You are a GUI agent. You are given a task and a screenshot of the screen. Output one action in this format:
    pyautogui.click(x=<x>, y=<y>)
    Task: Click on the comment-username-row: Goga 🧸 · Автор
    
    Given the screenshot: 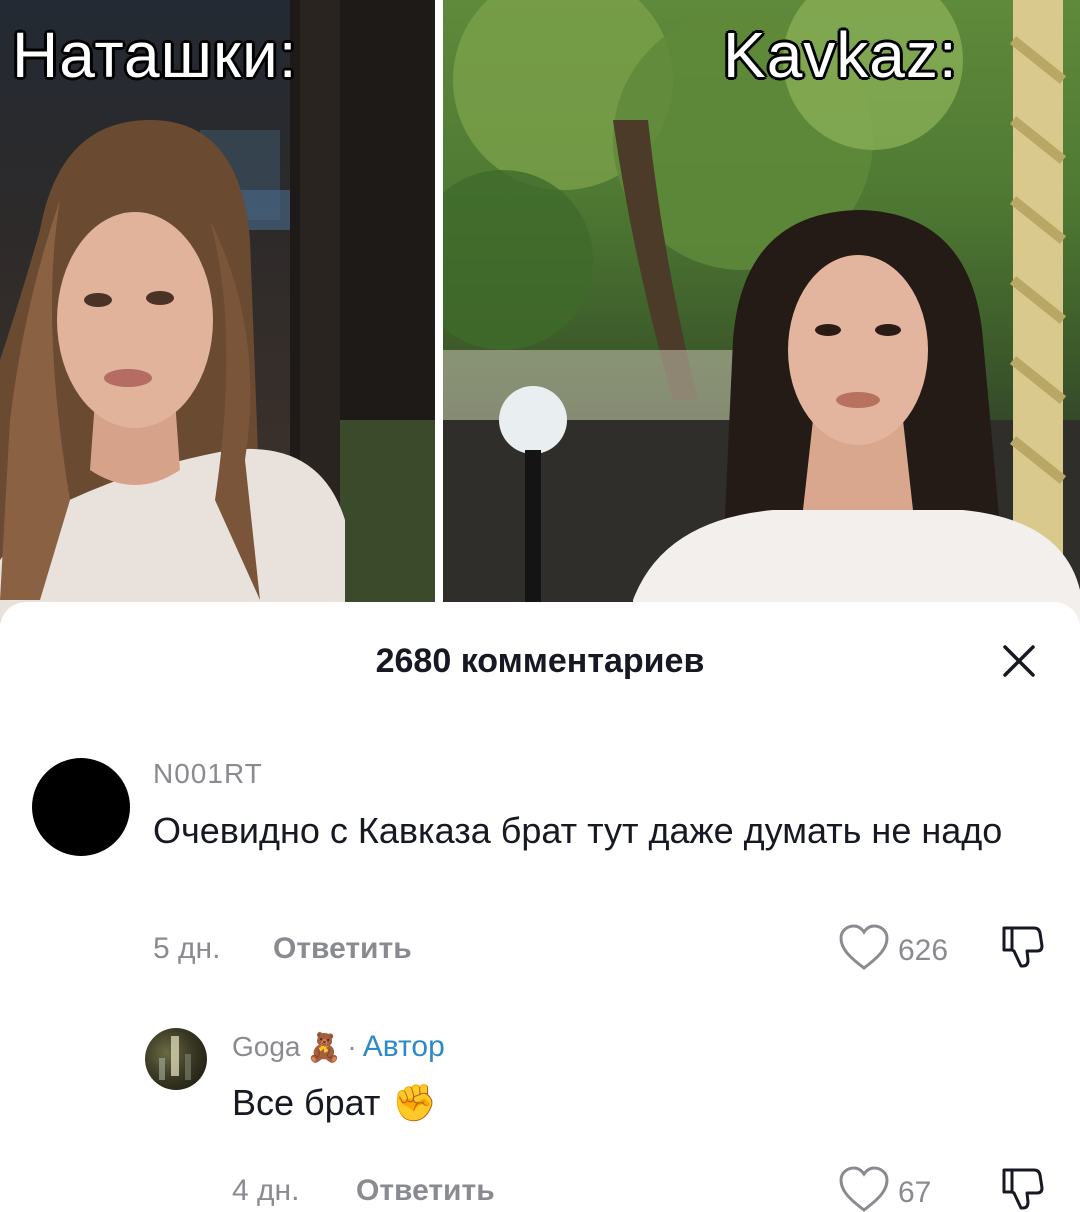 What is the action you would take?
    pyautogui.click(x=338, y=1047)
    